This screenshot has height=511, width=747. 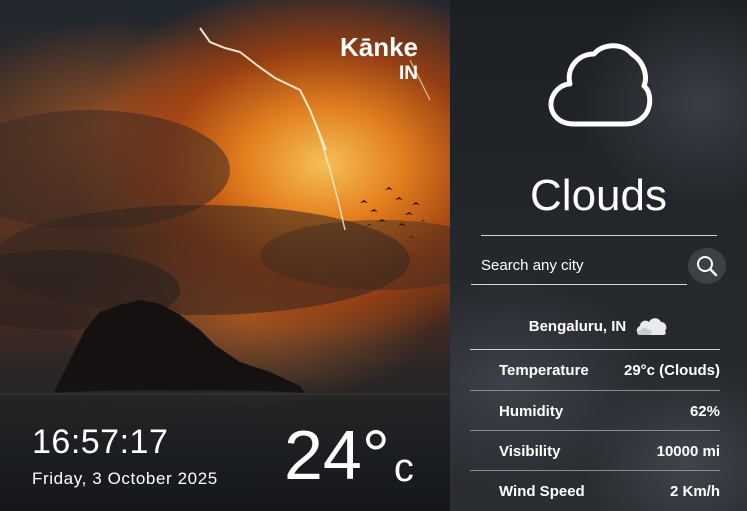 I want to click on cloud-icon, so click(x=652, y=326).